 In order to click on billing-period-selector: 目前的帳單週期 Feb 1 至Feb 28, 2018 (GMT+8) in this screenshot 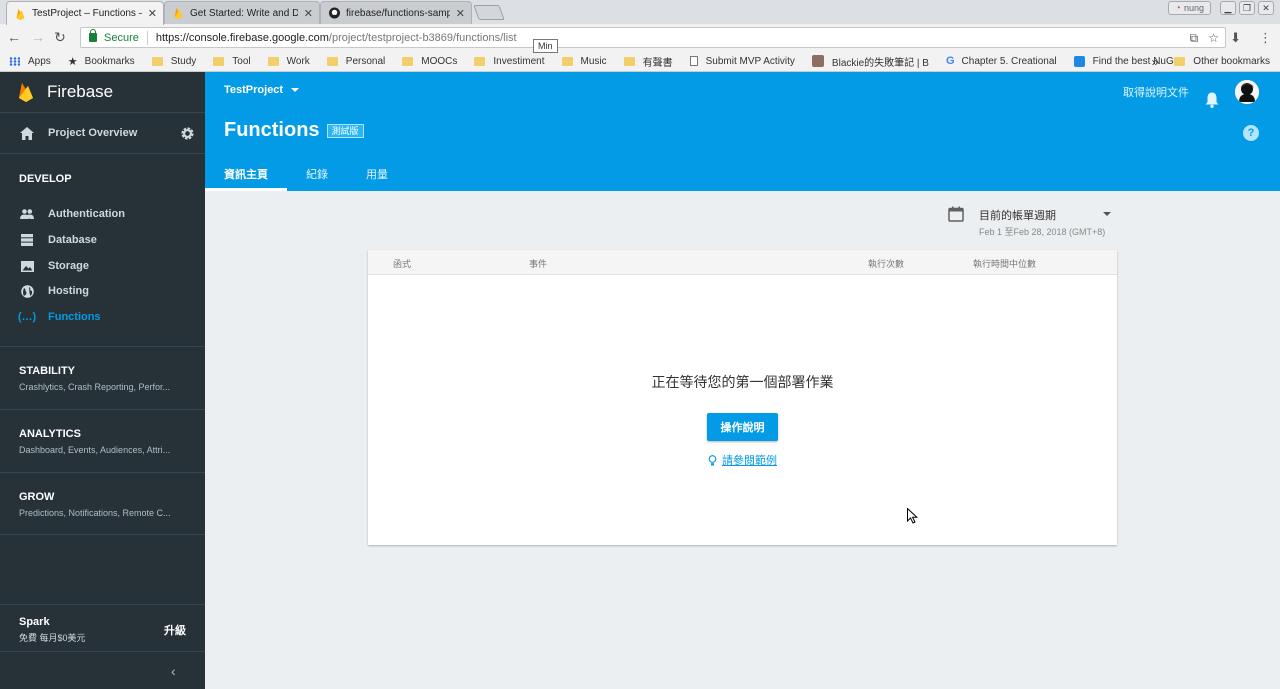, I will do `click(1033, 222)`.